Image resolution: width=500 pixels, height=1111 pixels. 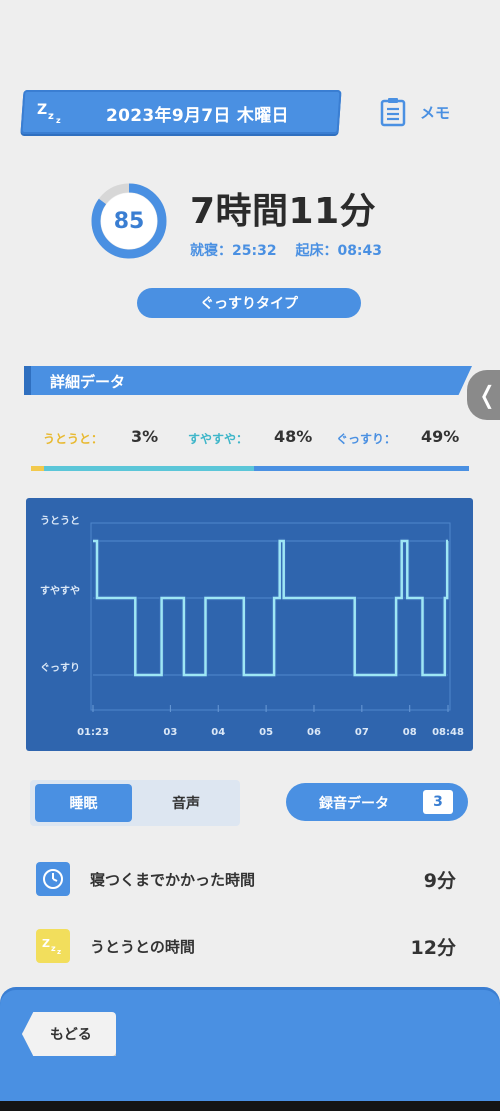 I want to click on recording-label: 録音データ, so click(x=354, y=804).